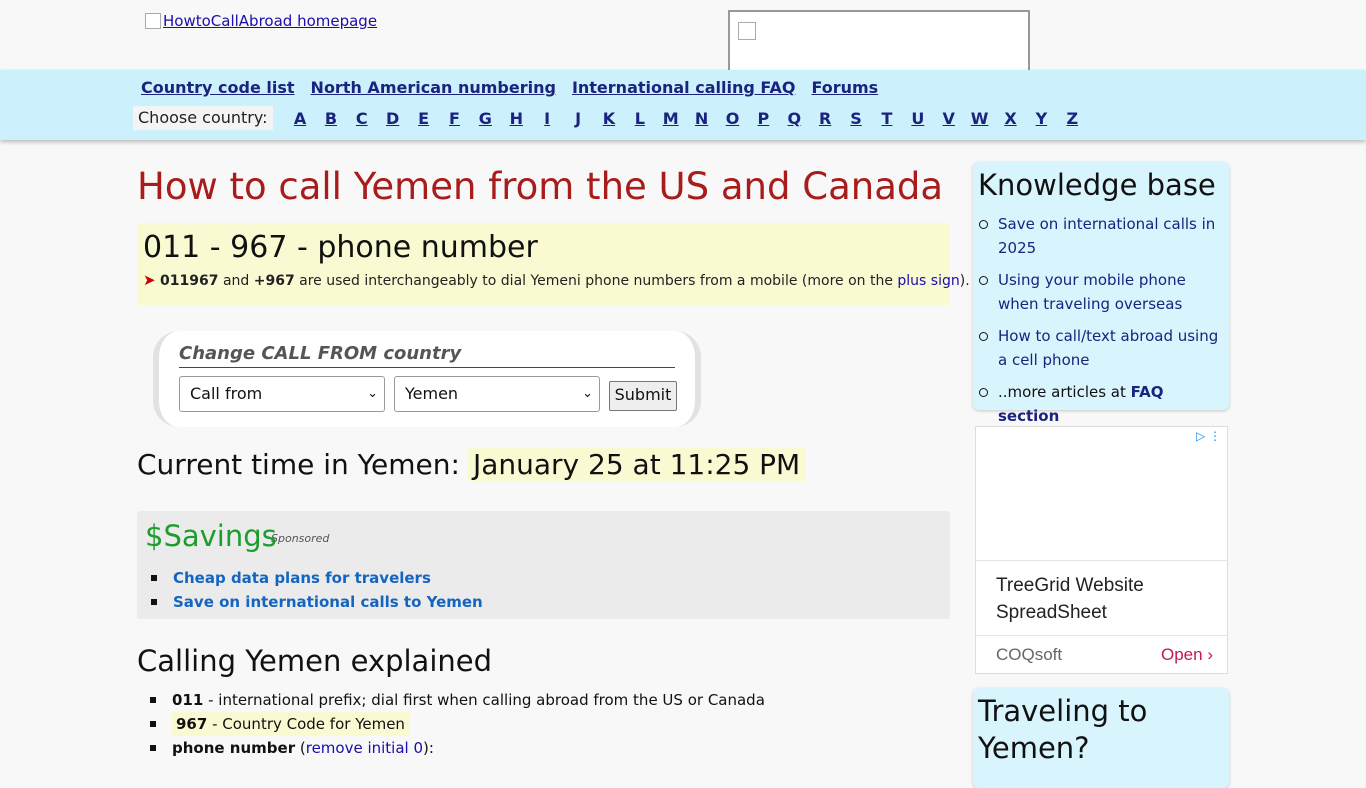  Describe the element at coordinates (218, 87) in the screenshot. I see `nav-link-country-codes: Country code list` at that location.